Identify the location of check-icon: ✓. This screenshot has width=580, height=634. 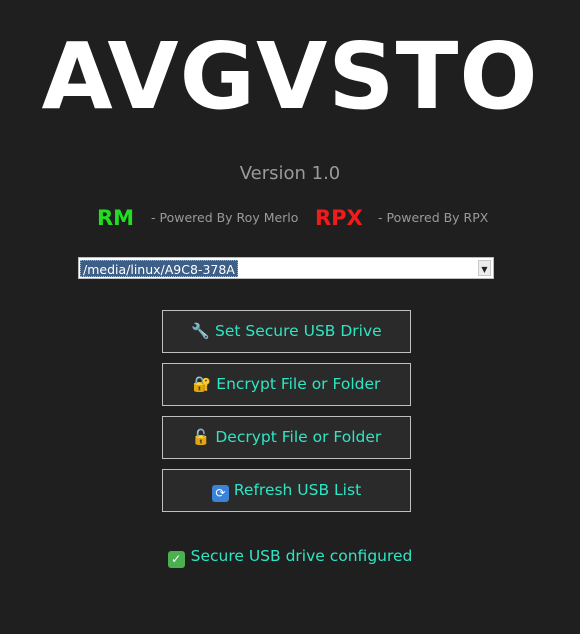
(176, 559).